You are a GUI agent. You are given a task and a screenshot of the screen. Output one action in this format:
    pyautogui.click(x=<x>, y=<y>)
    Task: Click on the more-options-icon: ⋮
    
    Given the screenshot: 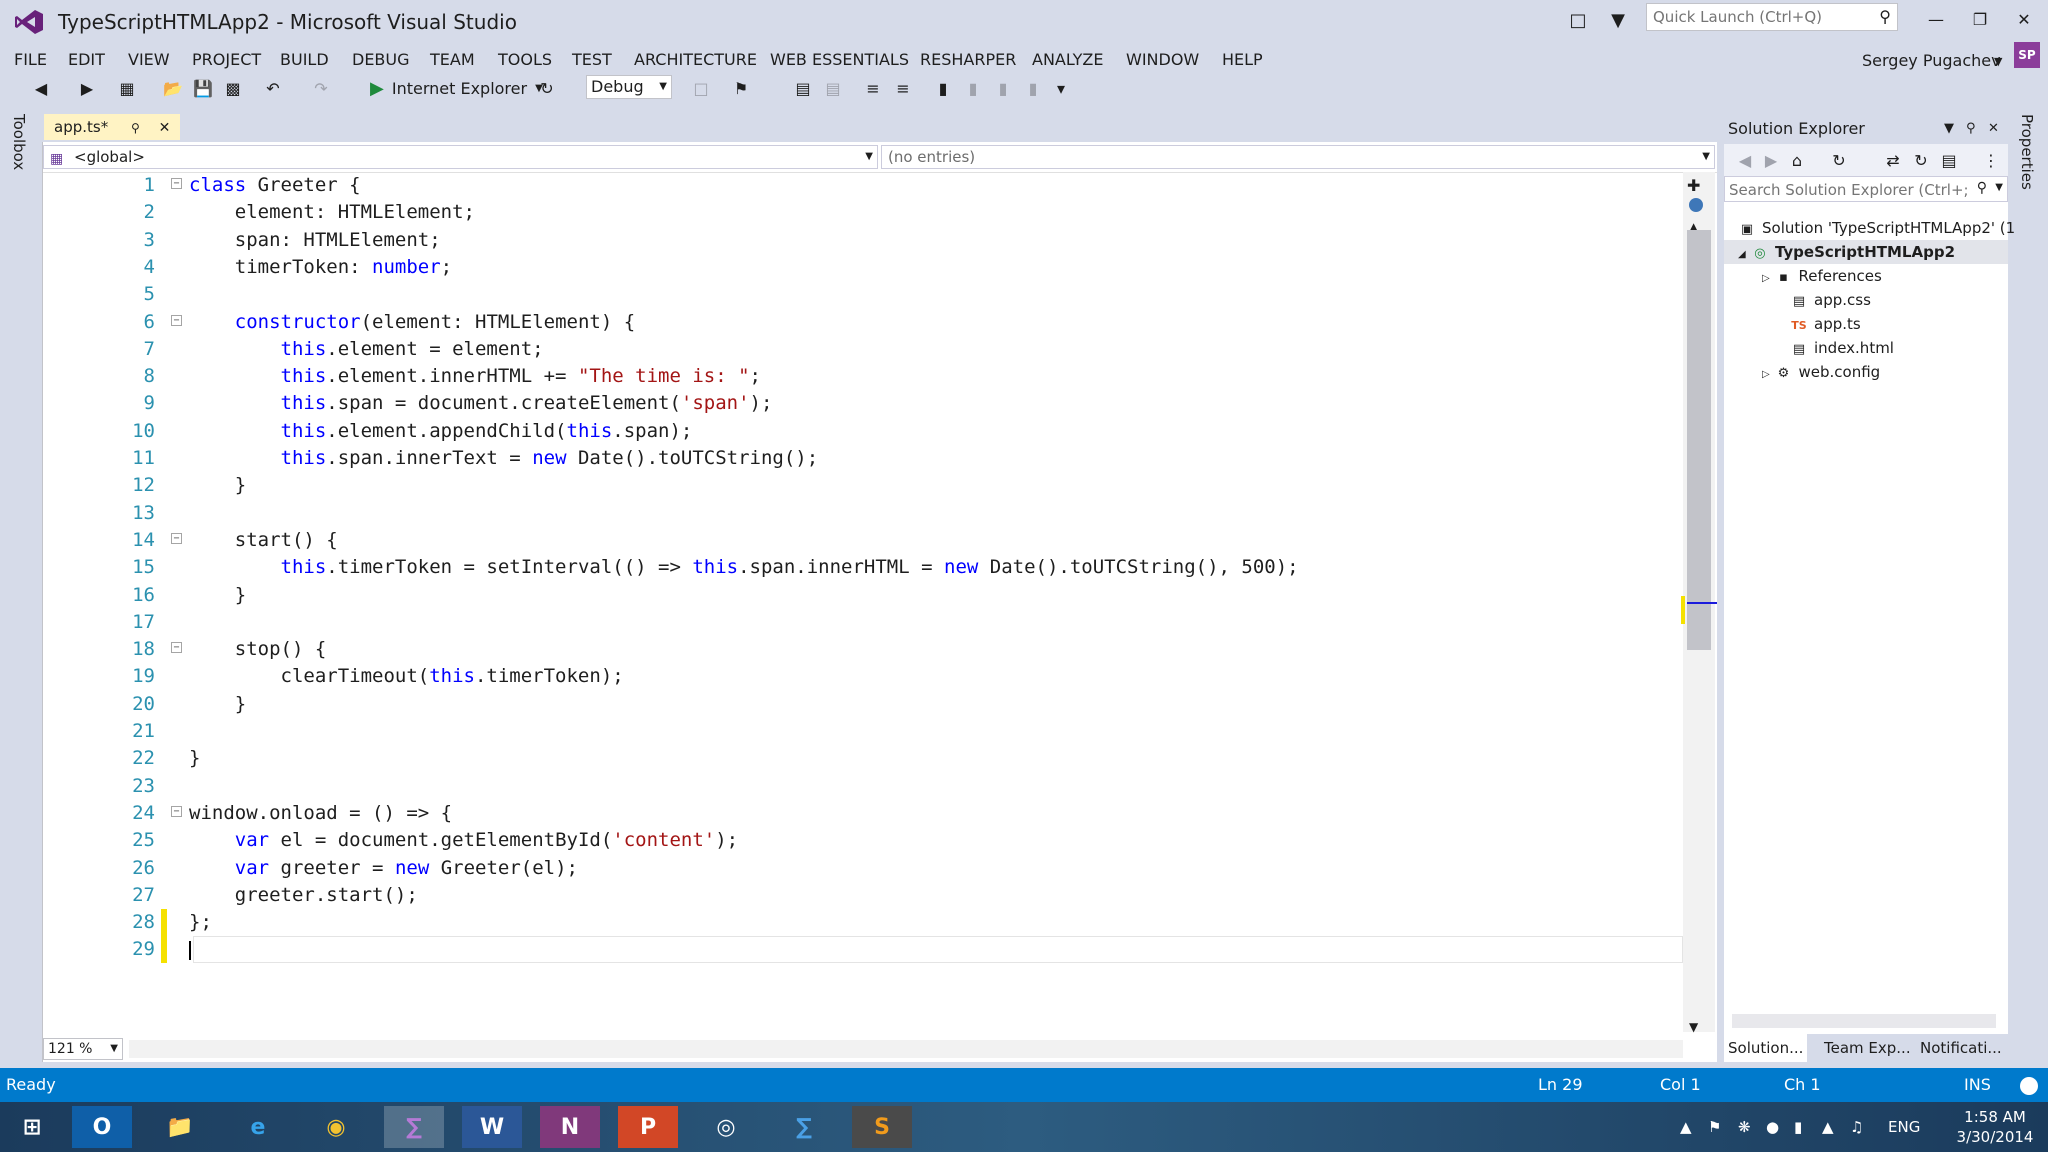 What is the action you would take?
    pyautogui.click(x=1991, y=160)
    